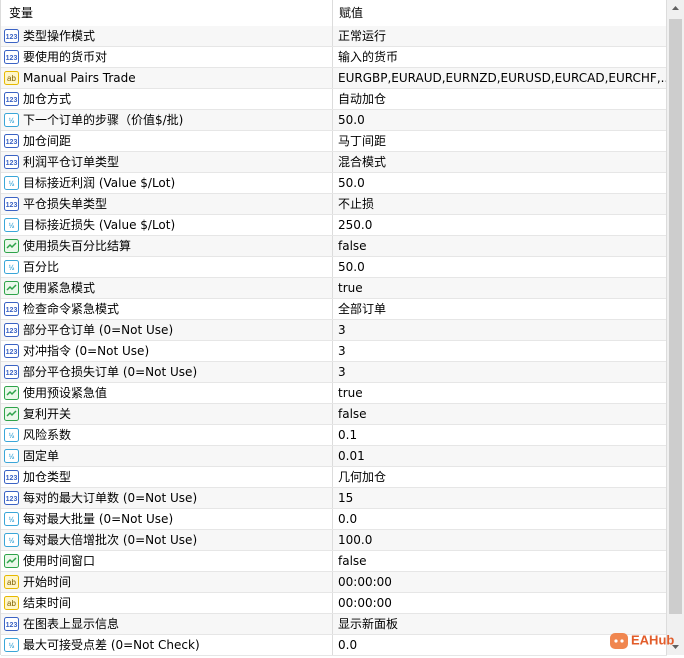 The width and height of the screenshot is (684, 658). Describe the element at coordinates (334, 624) in the screenshot. I see `table-row: 123 在图表上显示信息 显示新面板` at that location.